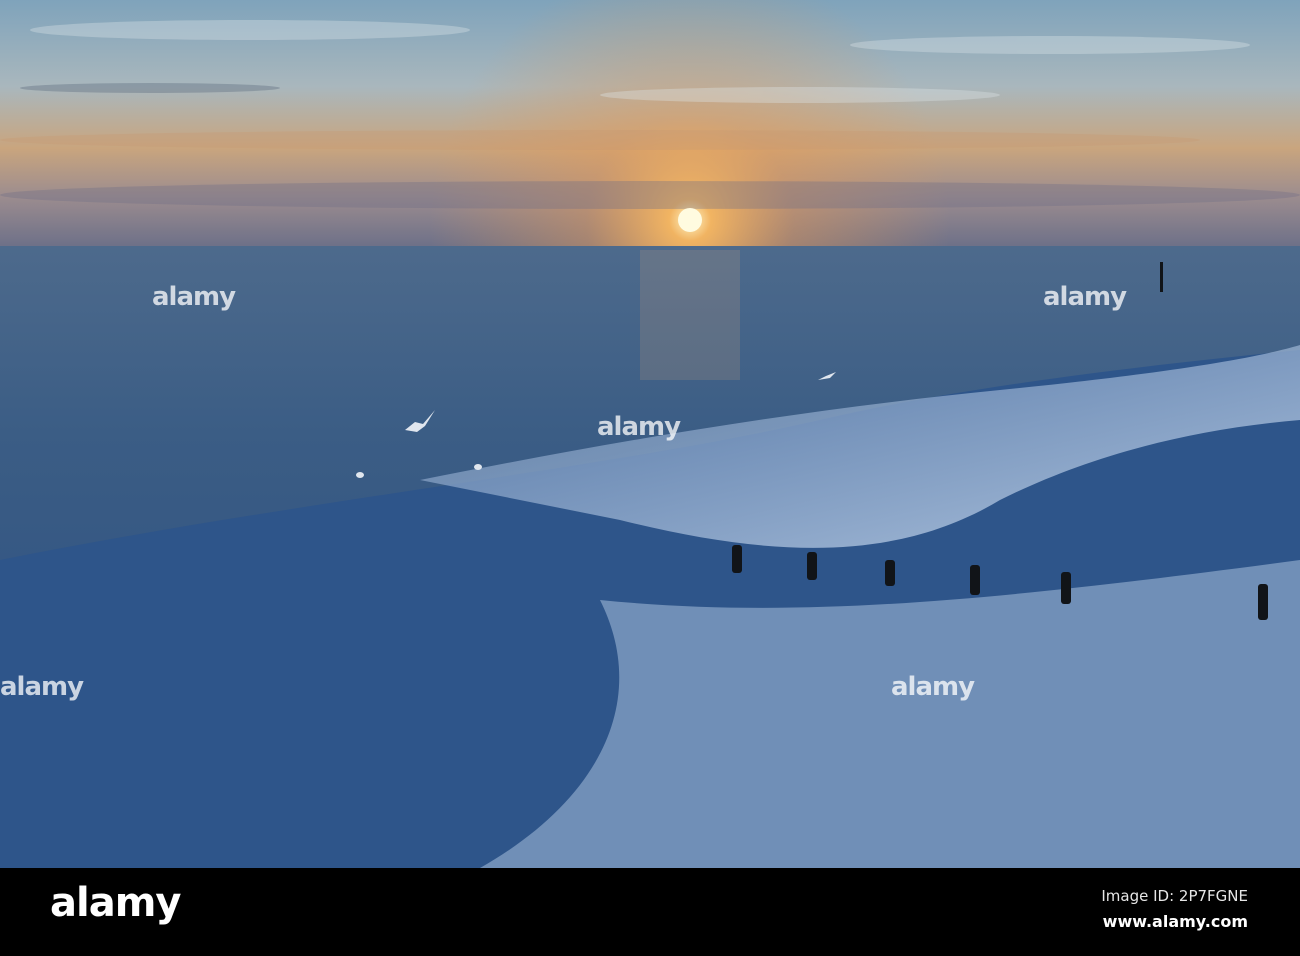  What do you see at coordinates (1175, 921) in the screenshot?
I see `website-link: www.alamy.com` at bounding box center [1175, 921].